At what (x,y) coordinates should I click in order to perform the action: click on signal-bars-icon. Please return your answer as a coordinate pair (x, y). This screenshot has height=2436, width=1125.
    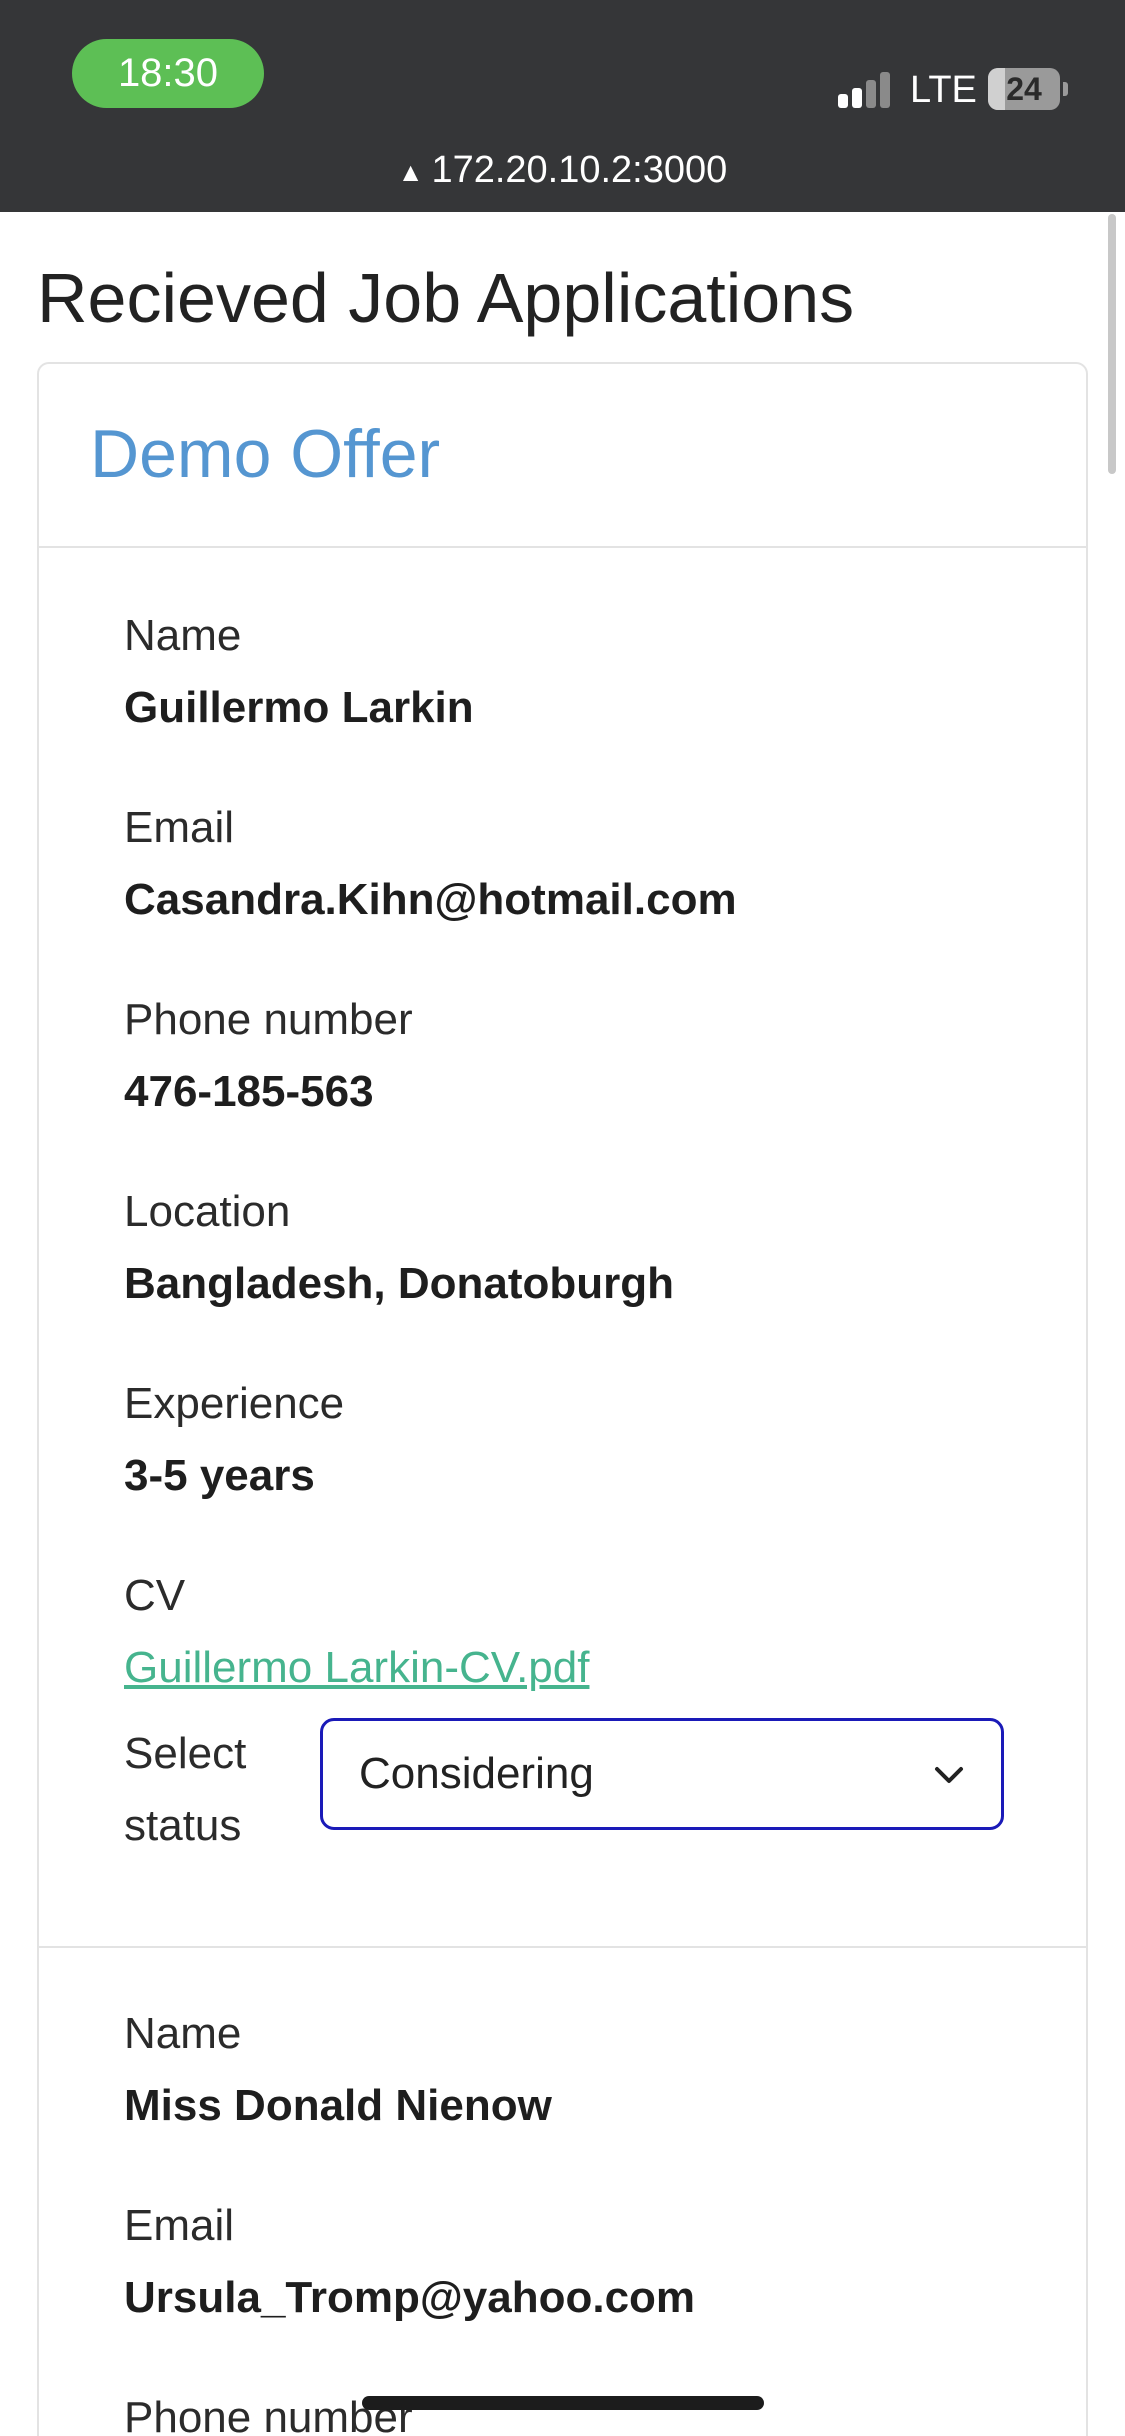
    Looking at the image, I should click on (868, 90).